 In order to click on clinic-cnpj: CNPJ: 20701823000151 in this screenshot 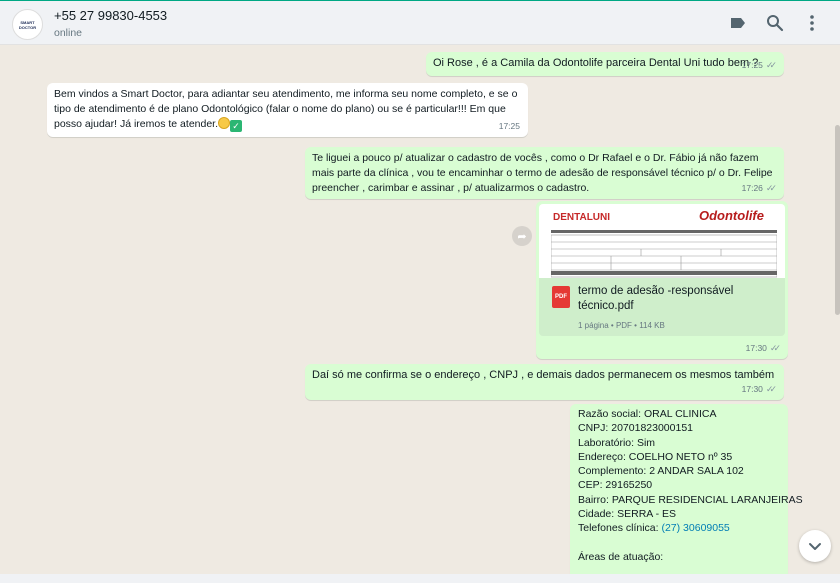, I will do `click(636, 428)`.